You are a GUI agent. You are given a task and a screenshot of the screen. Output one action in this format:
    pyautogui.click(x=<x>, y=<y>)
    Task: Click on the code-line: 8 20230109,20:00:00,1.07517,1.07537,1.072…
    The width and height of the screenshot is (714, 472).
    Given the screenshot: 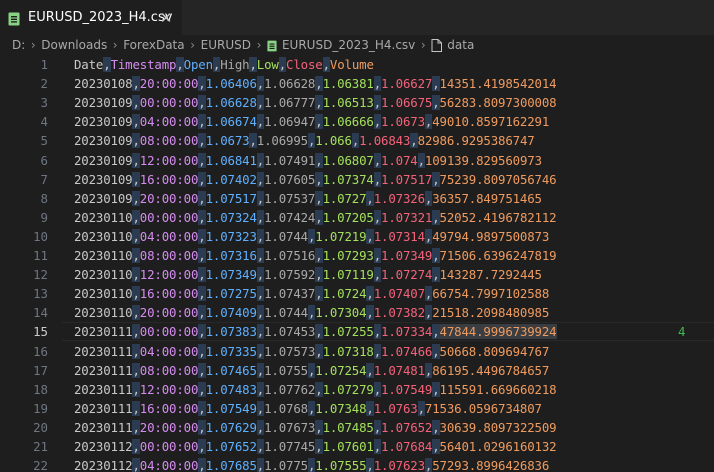 What is the action you would take?
    pyautogui.click(x=357, y=198)
    